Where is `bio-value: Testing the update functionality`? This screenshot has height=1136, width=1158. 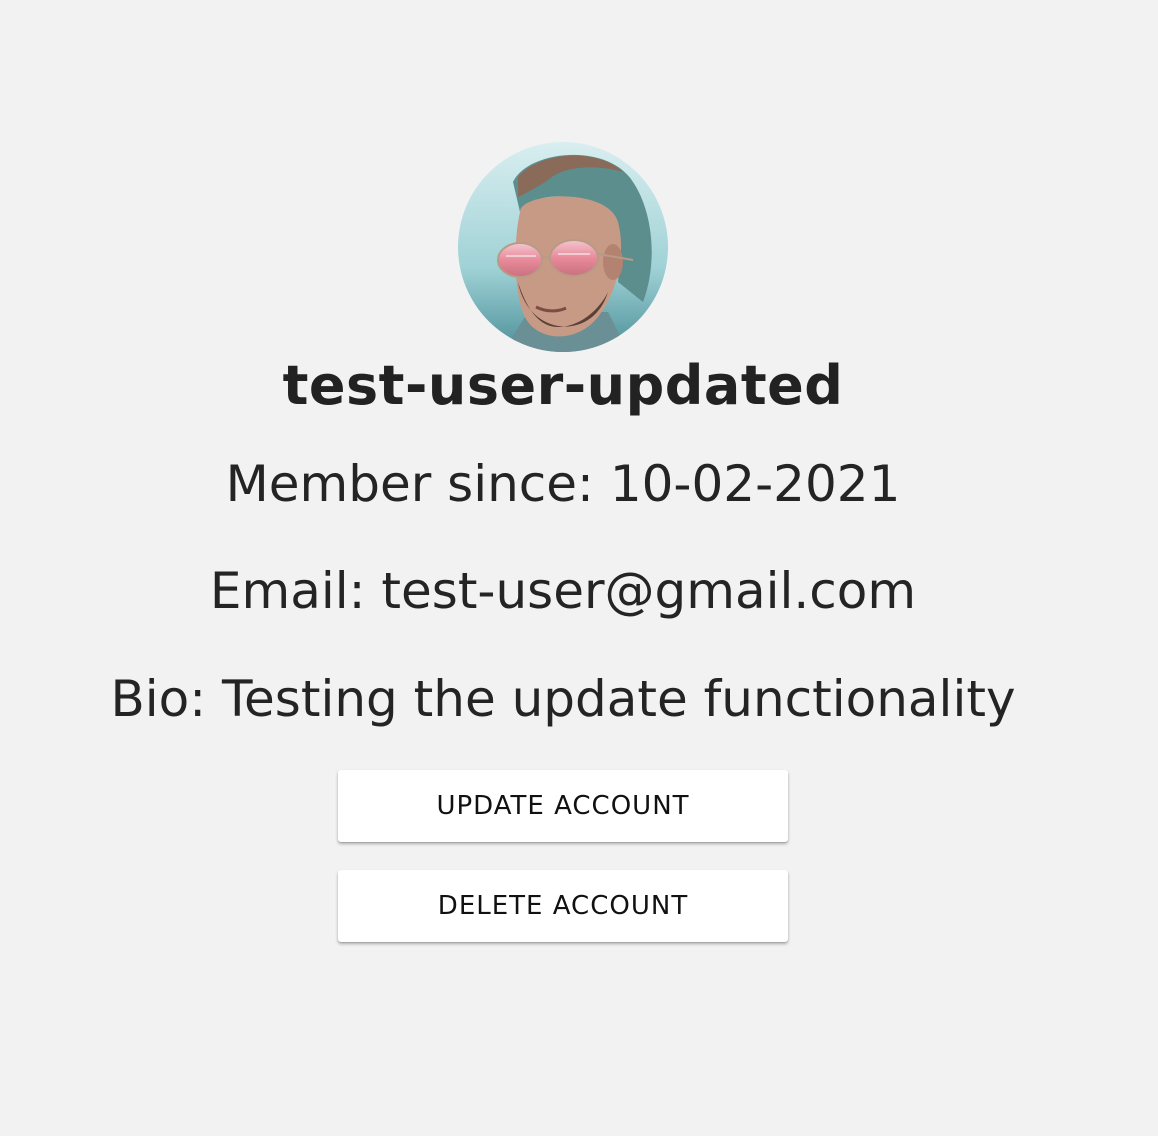 bio-value: Testing the update functionality is located at coordinates (618, 699).